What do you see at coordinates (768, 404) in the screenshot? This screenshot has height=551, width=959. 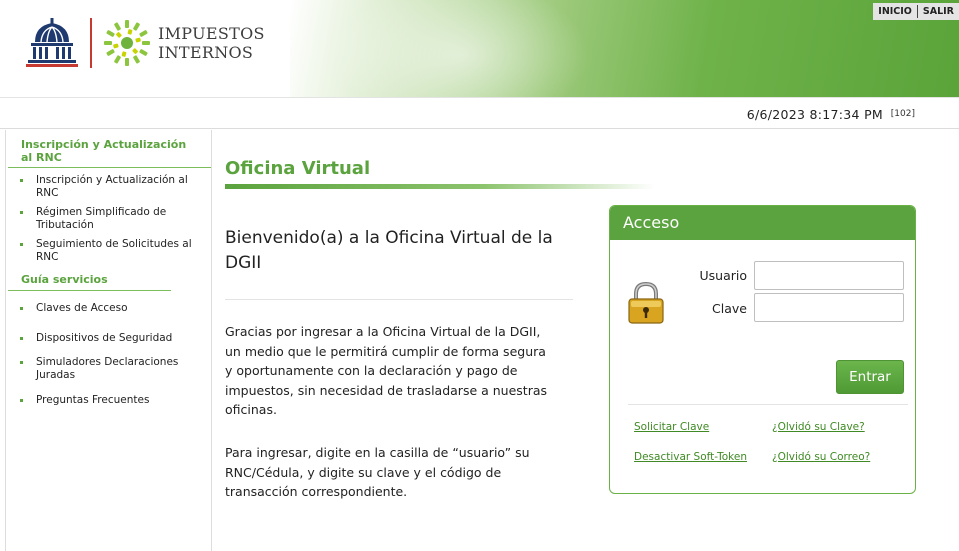 I see `login-divider` at bounding box center [768, 404].